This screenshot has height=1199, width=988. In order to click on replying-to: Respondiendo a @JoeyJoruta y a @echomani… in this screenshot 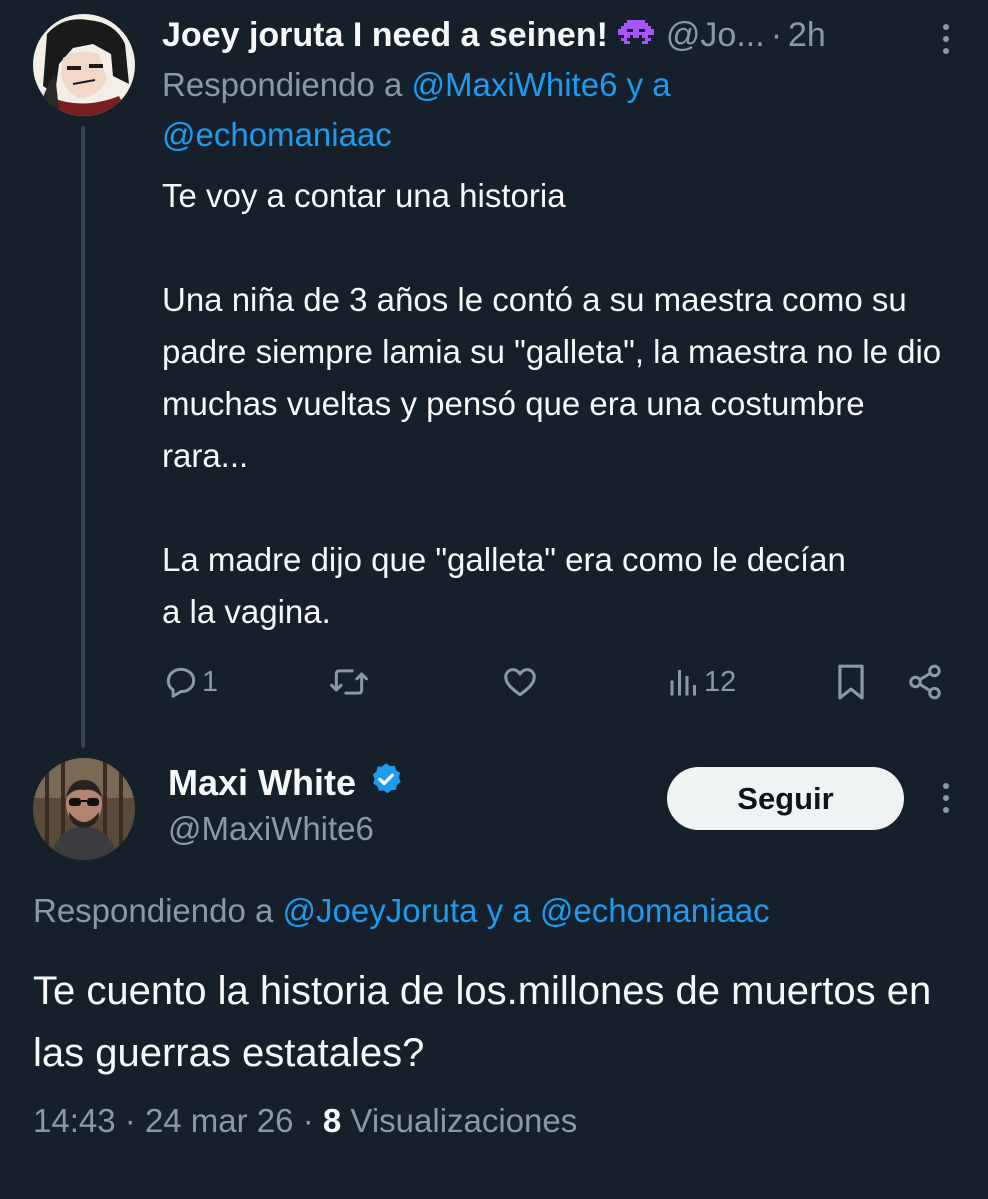, I will do `click(401, 911)`.